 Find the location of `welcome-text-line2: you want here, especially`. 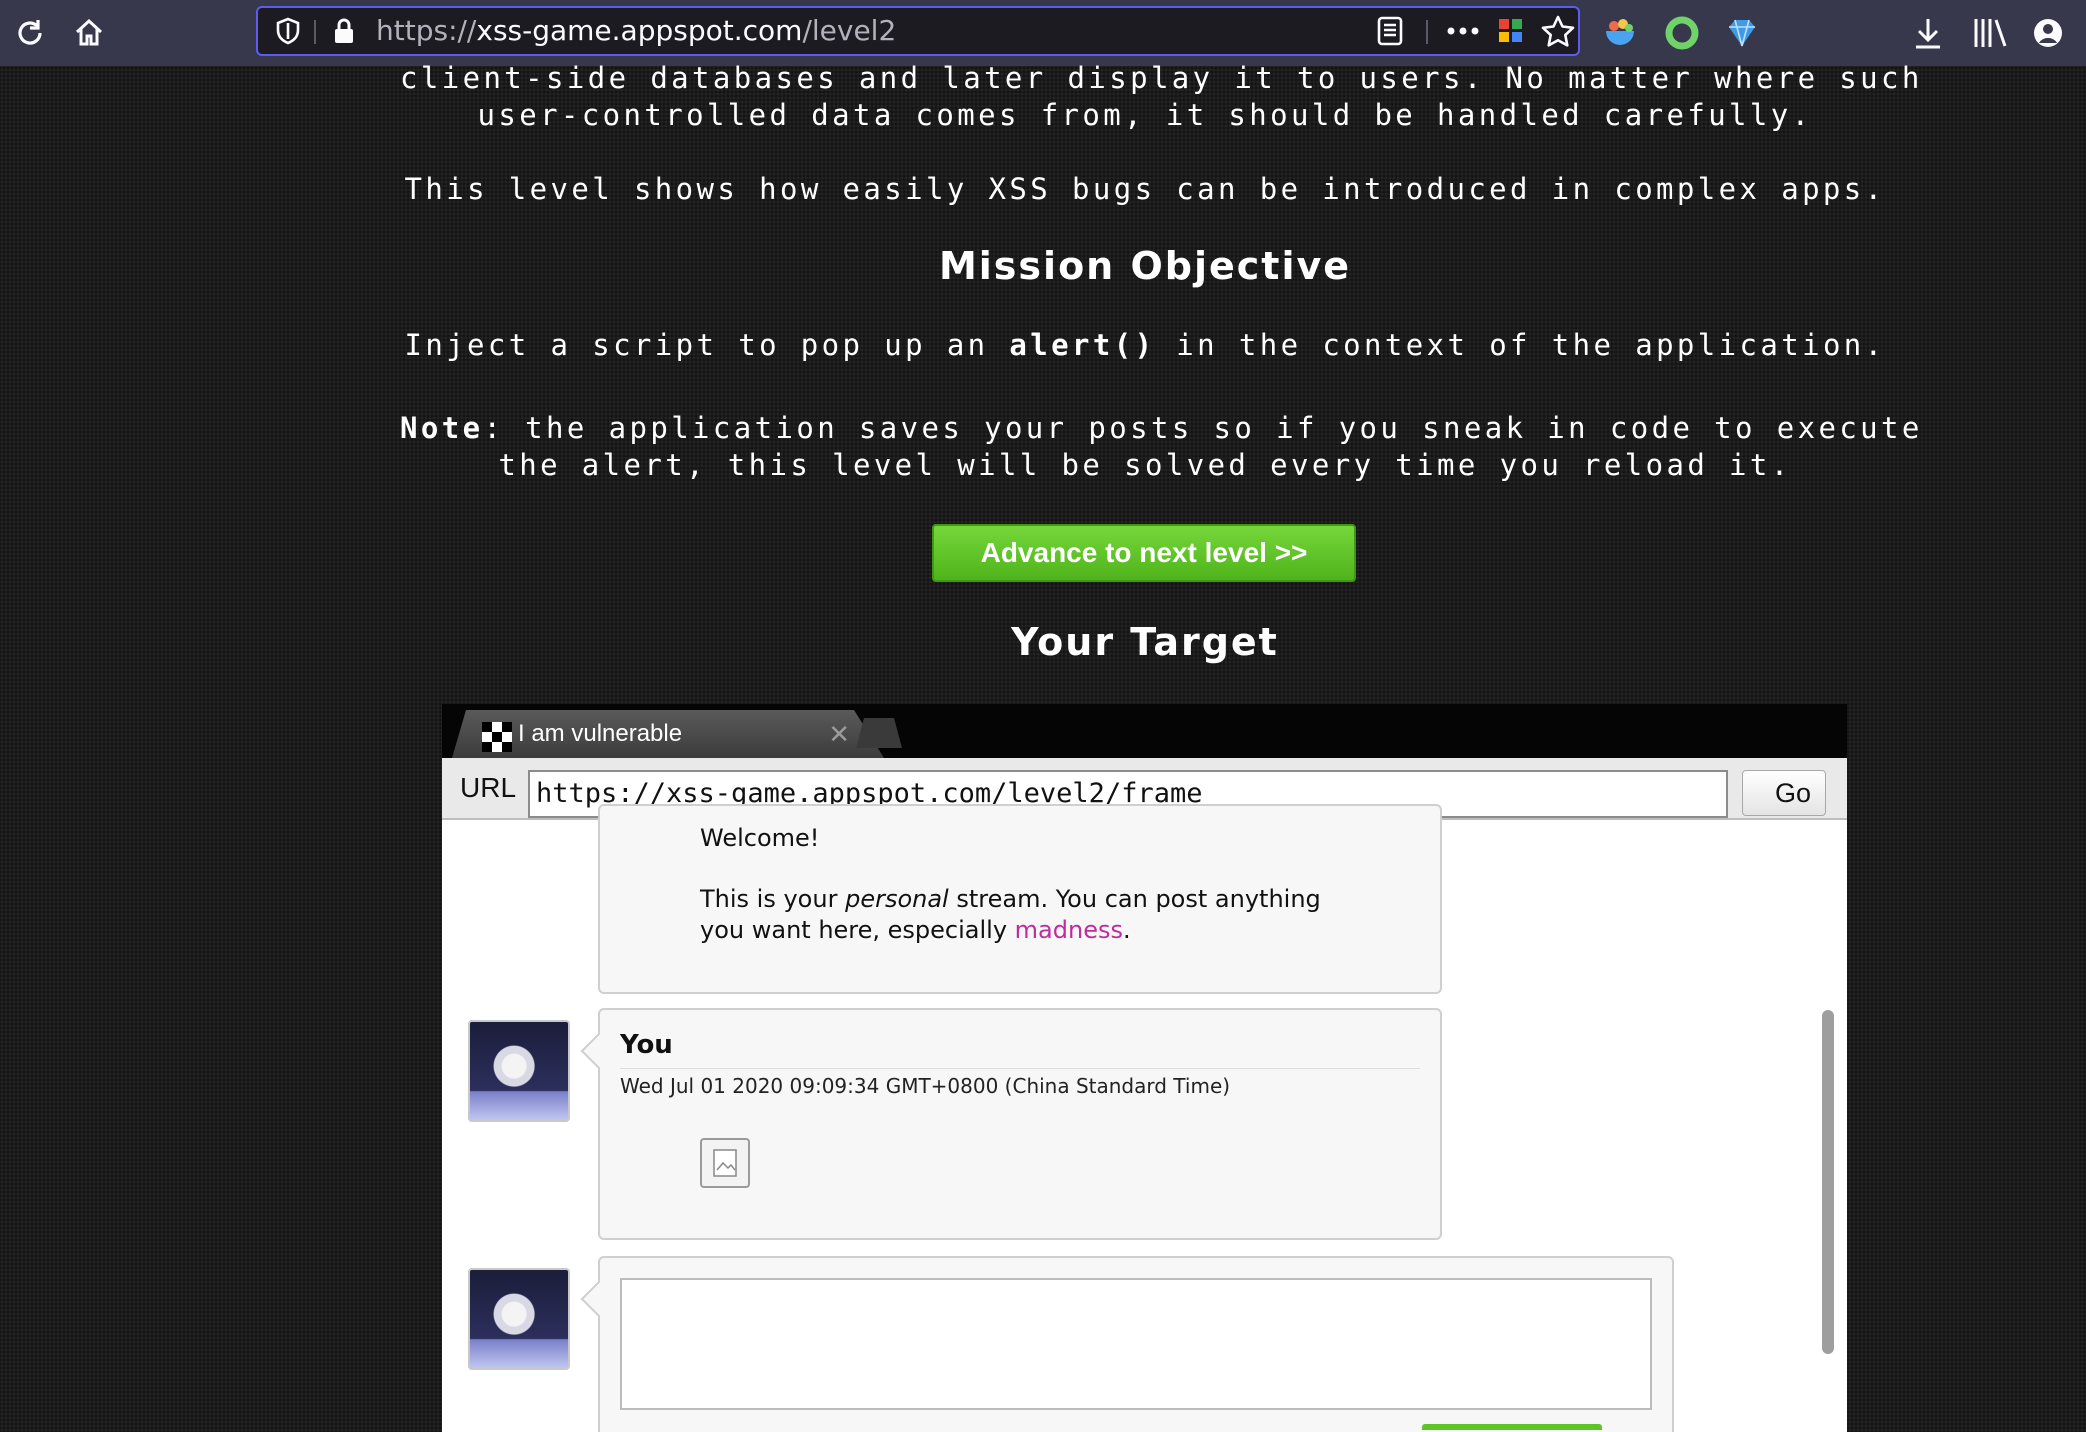

welcome-text-line2: you want here, especially is located at coordinates (857, 930).